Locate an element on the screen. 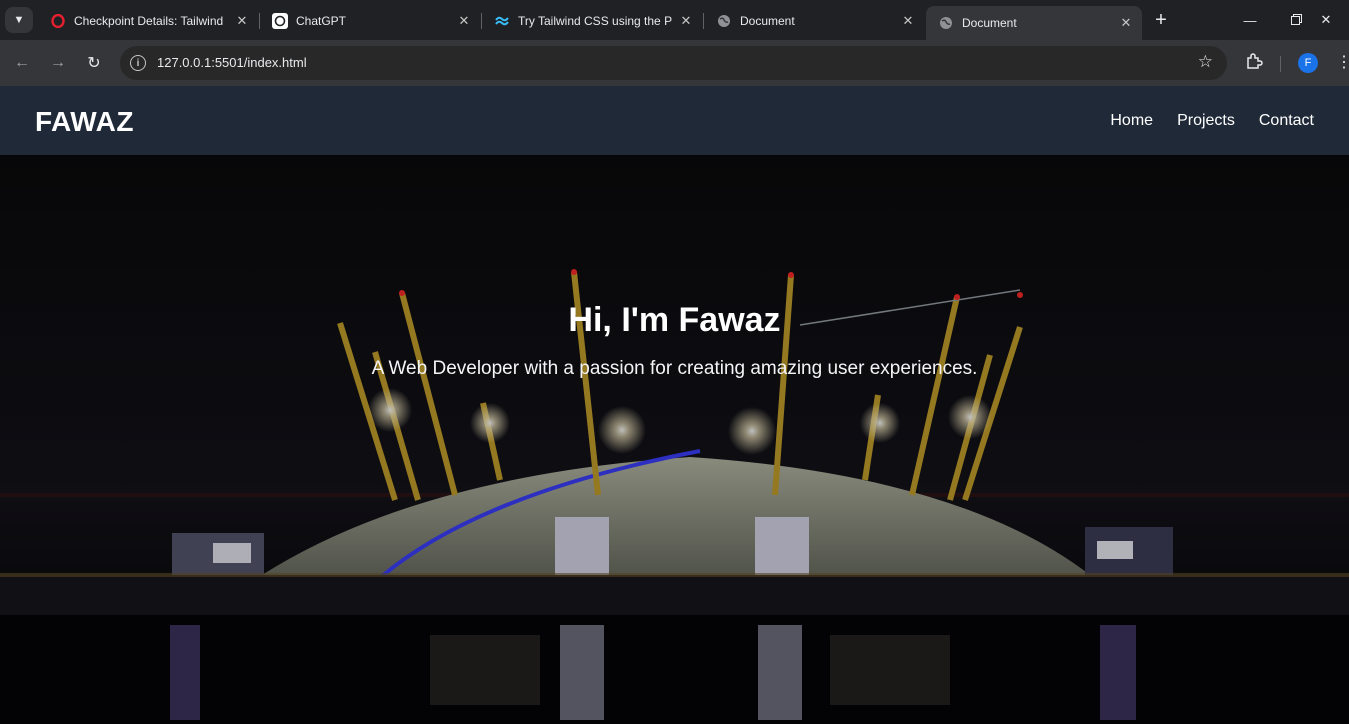  tab-title: Try Tailwind CSS using the Pl is located at coordinates (595, 21).